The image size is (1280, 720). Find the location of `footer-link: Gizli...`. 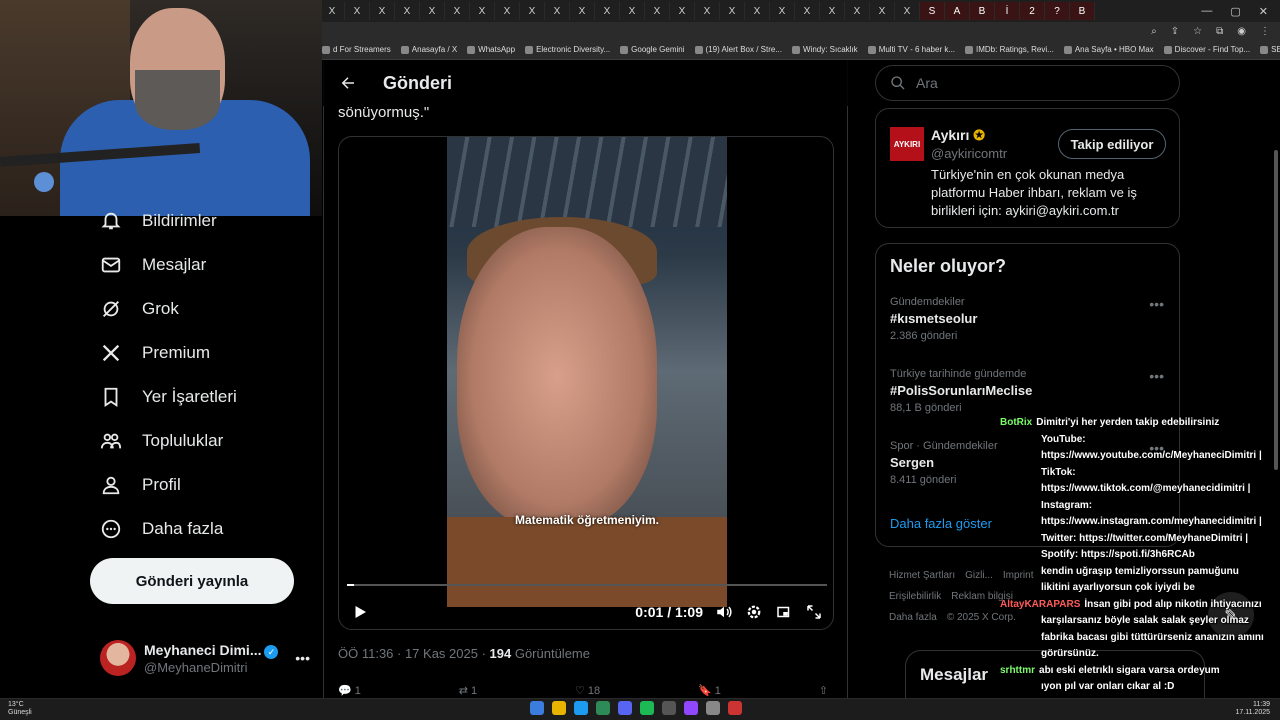

footer-link: Gizli... is located at coordinates (979, 575).